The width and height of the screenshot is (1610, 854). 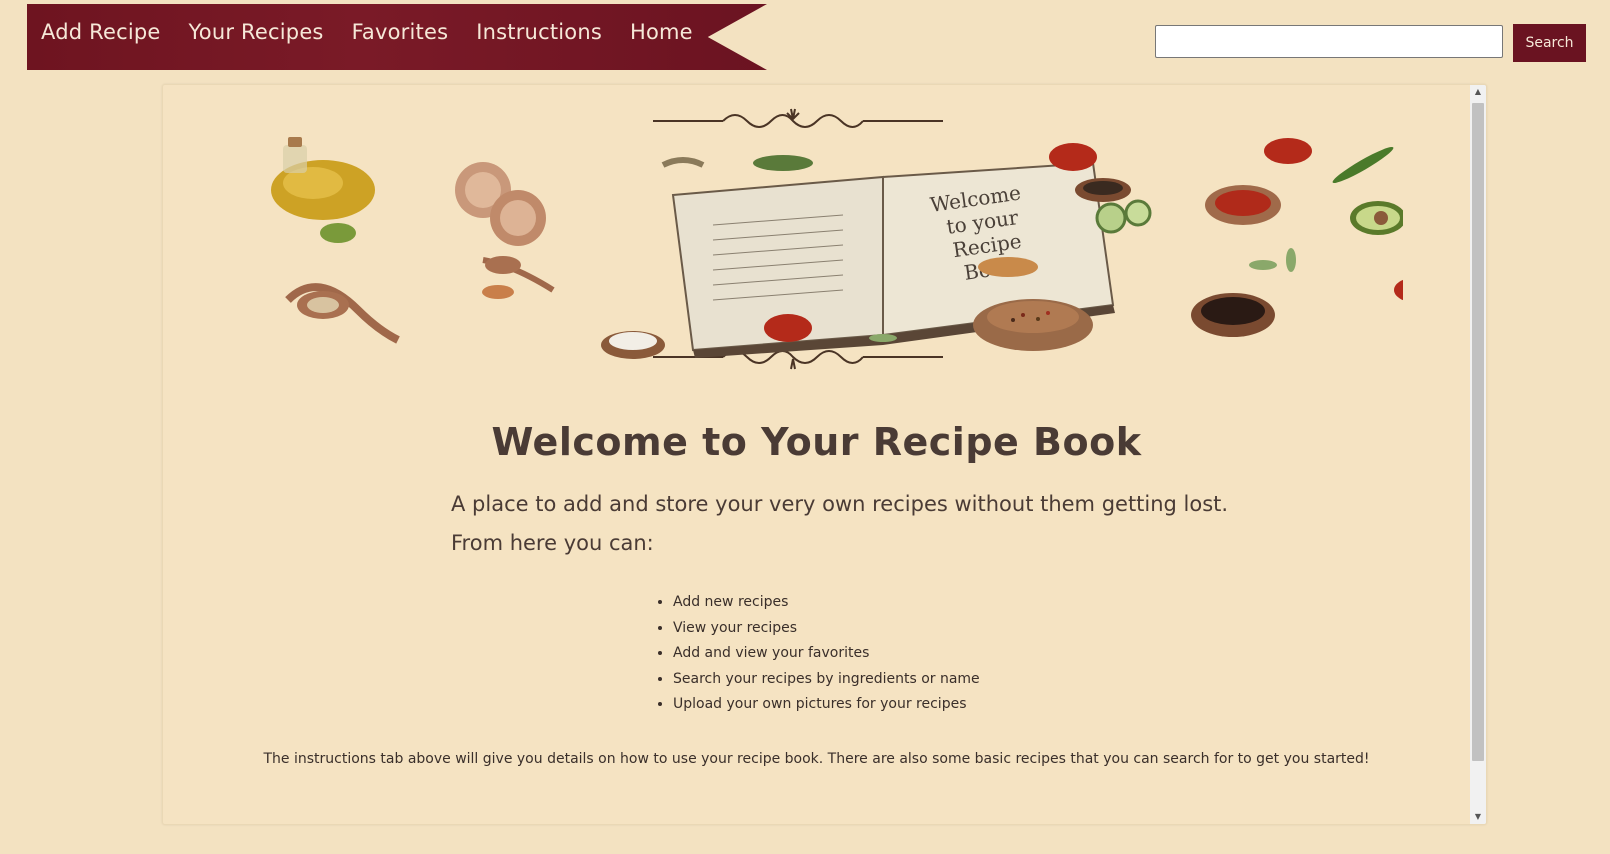 I want to click on cucumber-image, so click(x=1123, y=216).